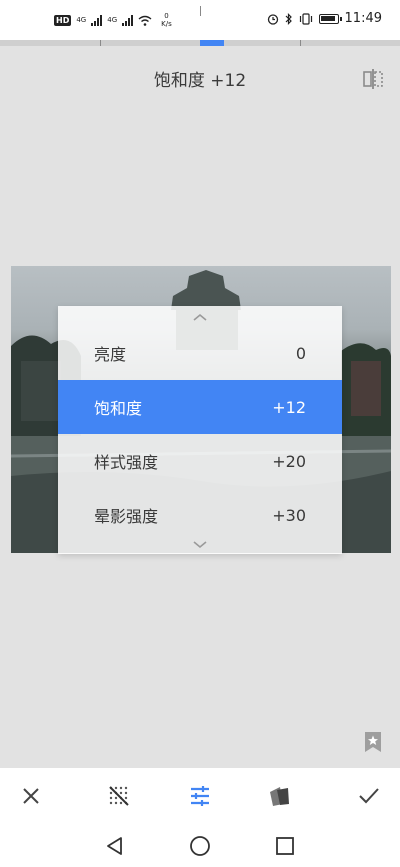 This screenshot has height=867, width=400. What do you see at coordinates (145, 20) in the screenshot?
I see `wifi-icon` at bounding box center [145, 20].